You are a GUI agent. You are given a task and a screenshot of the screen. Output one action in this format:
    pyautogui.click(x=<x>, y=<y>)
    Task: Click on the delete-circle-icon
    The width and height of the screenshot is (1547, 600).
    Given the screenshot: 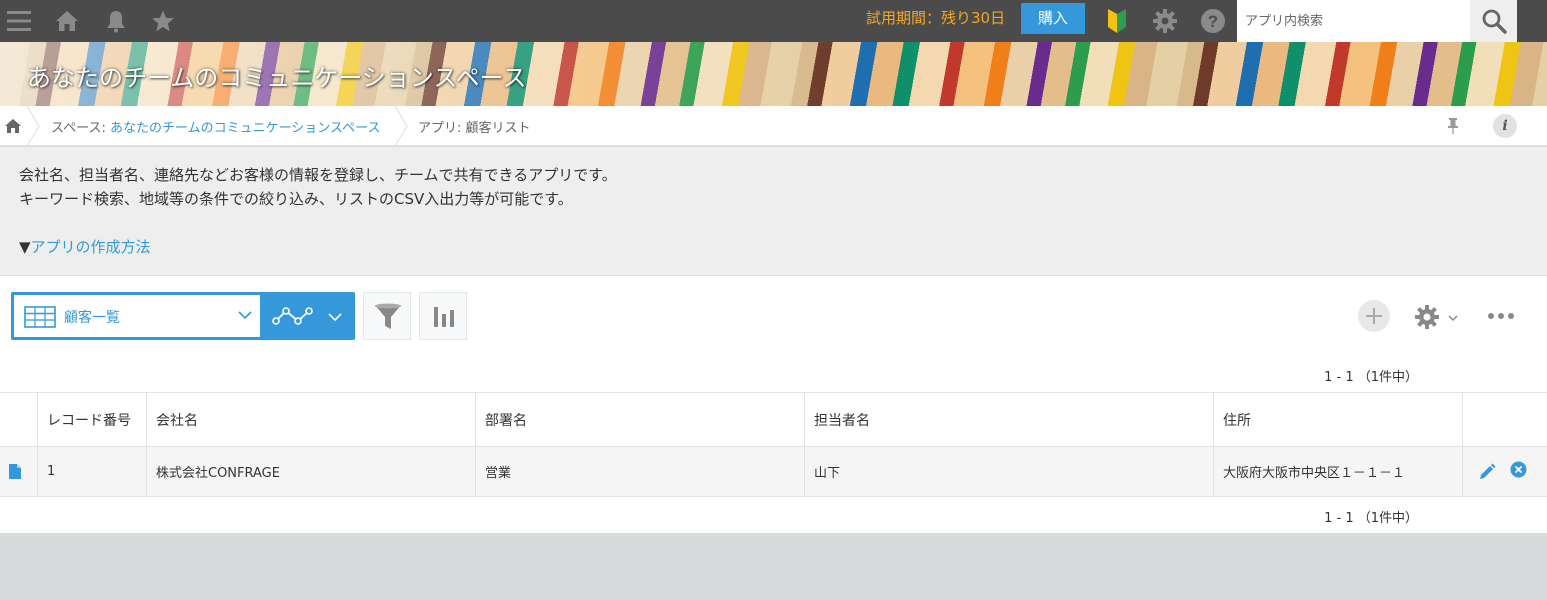 What is the action you would take?
    pyautogui.click(x=1518, y=469)
    